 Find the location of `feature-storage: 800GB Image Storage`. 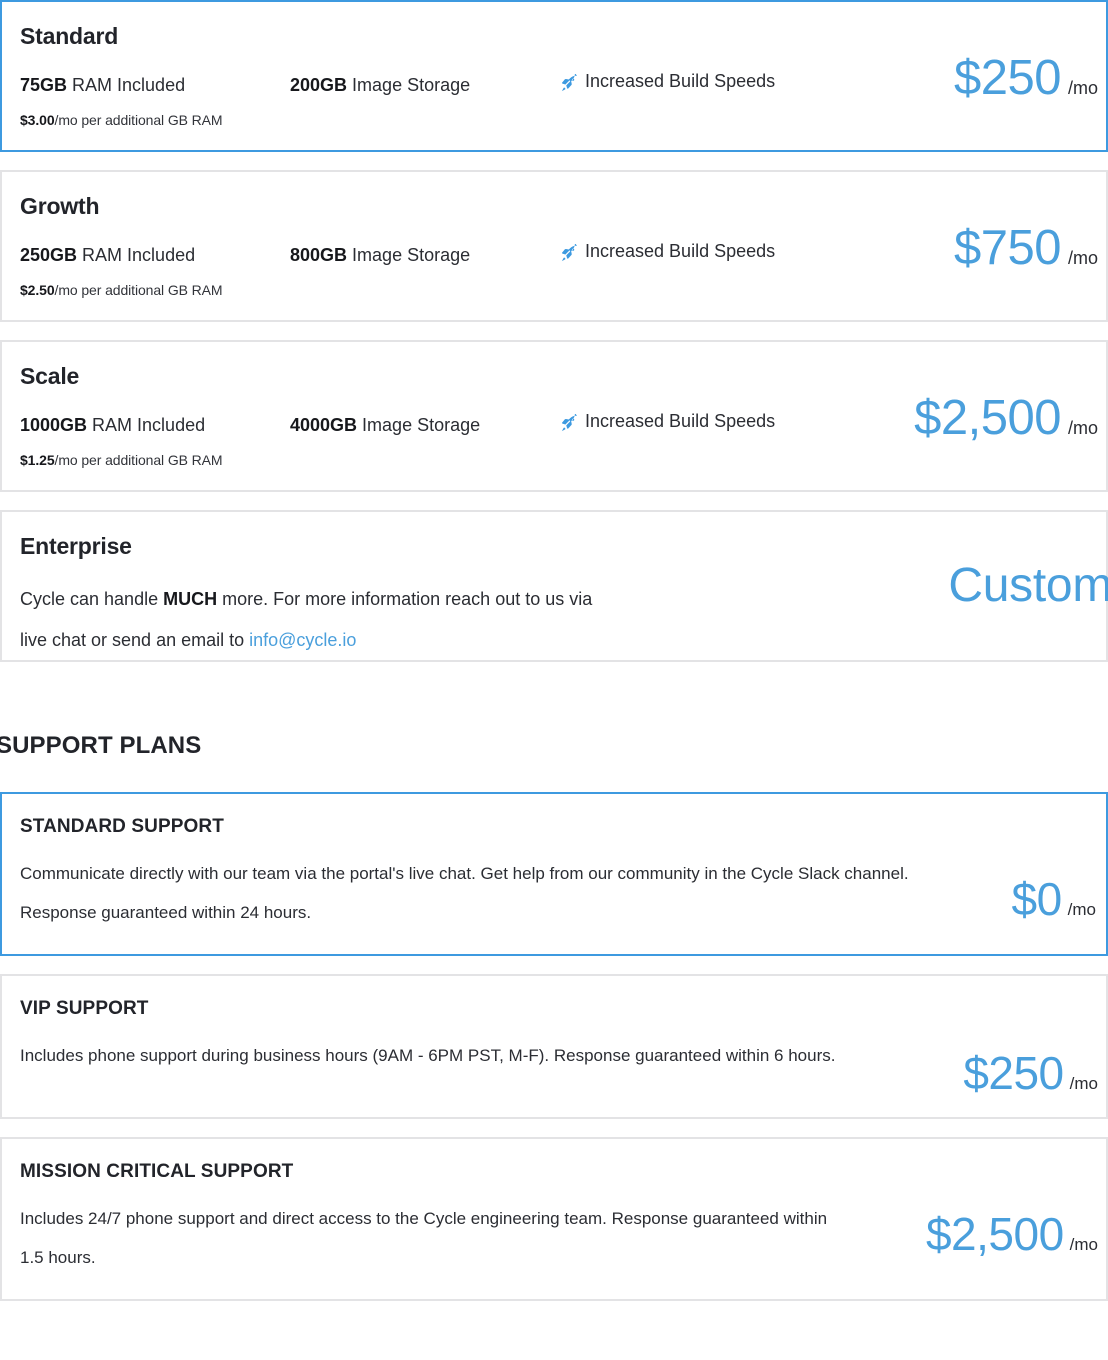

feature-storage: 800GB Image Storage is located at coordinates (425, 255).